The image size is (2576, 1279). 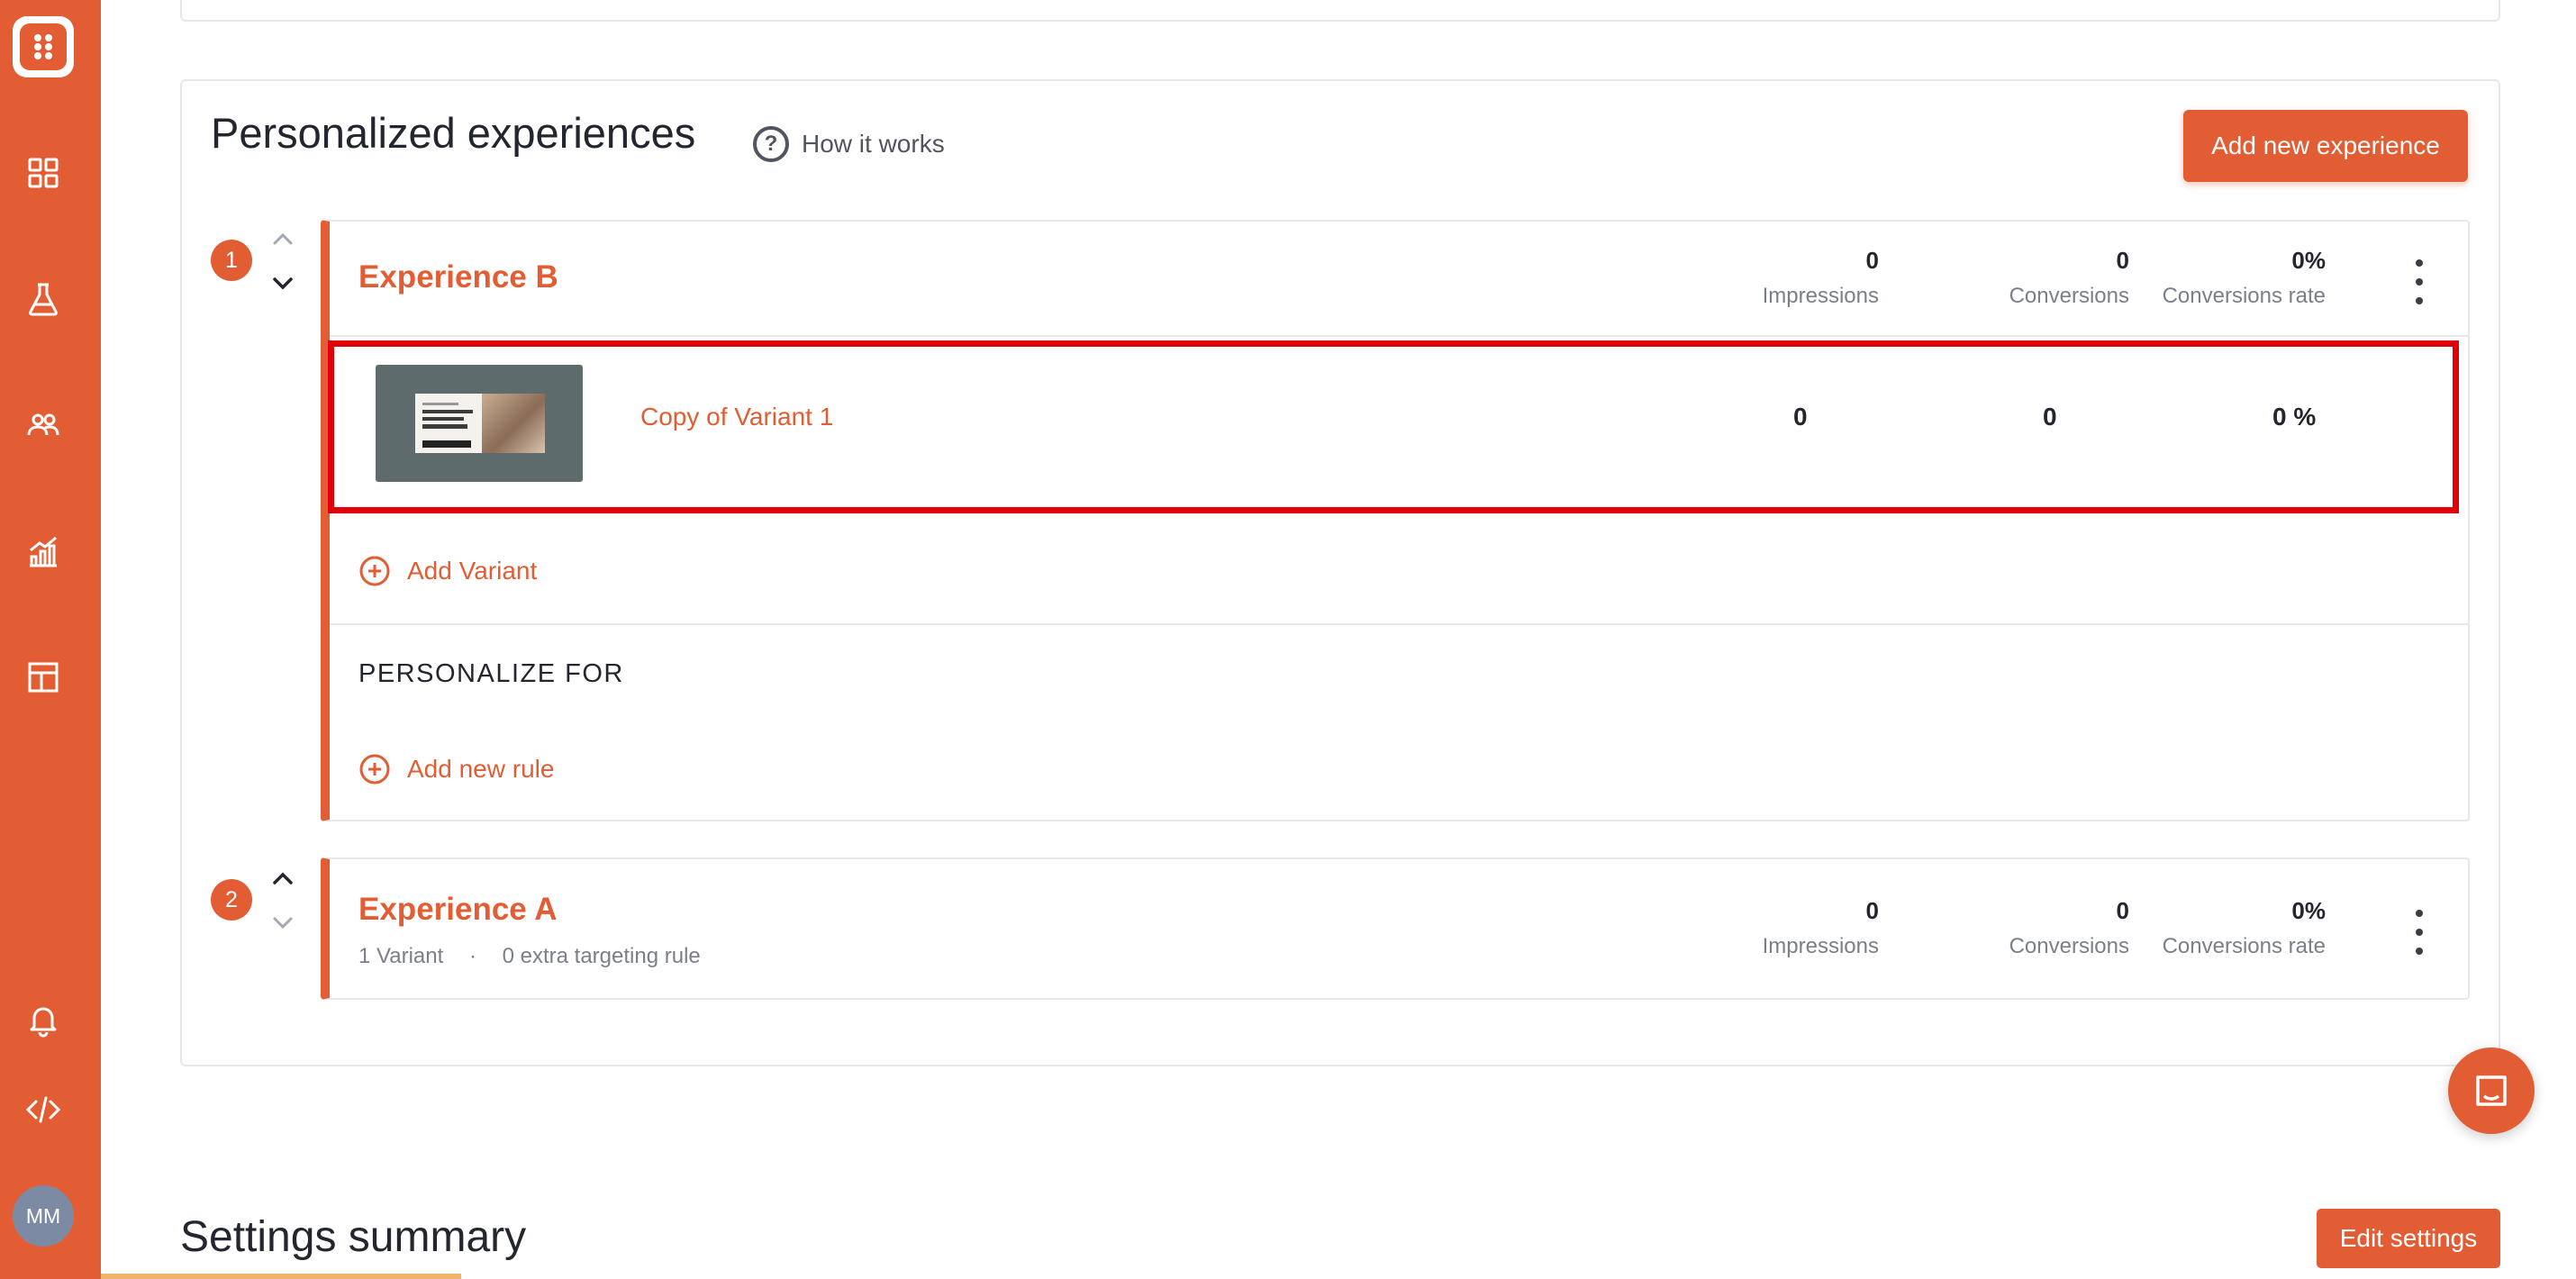 What do you see at coordinates (43, 299) in the screenshot?
I see `flask-icon` at bounding box center [43, 299].